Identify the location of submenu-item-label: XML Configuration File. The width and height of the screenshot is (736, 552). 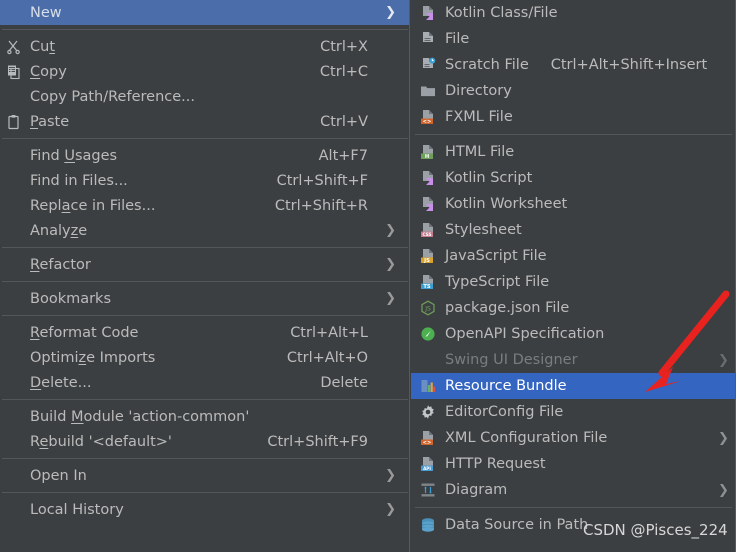
(526, 438).